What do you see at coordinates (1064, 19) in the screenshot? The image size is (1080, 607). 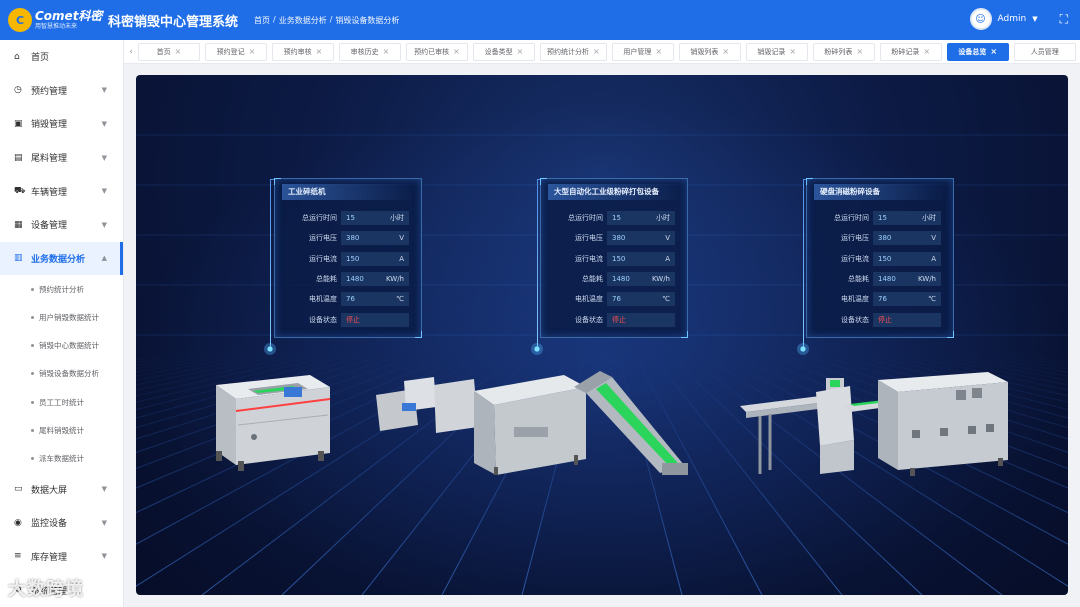 I see `fullscreen-icon: ⛶` at bounding box center [1064, 19].